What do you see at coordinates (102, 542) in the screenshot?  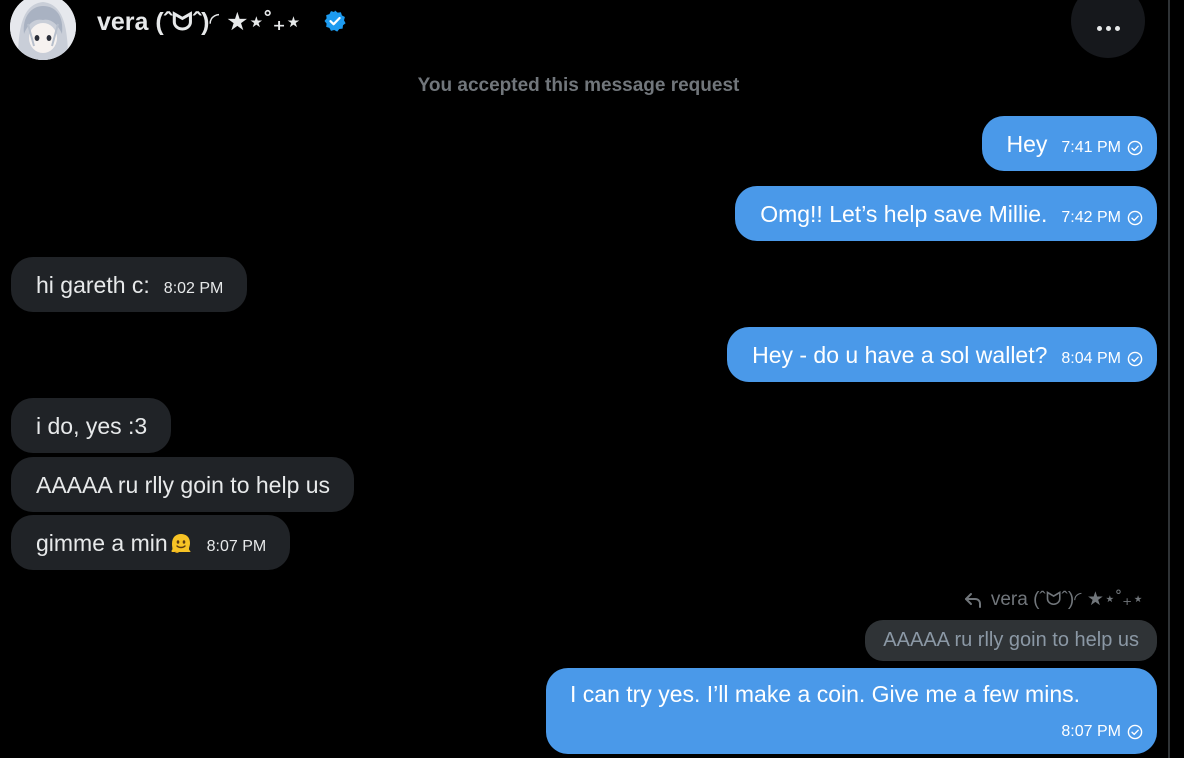 I see `message-text-body: gimme a min` at bounding box center [102, 542].